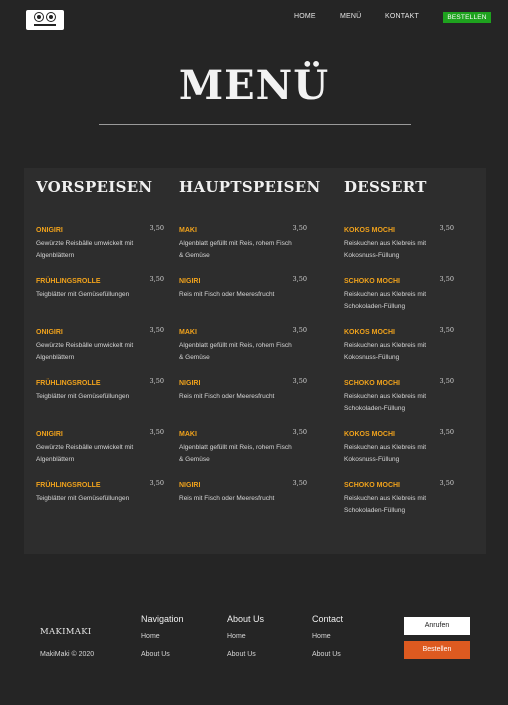 This screenshot has width=508, height=705. What do you see at coordinates (254, 85) in the screenshot?
I see `page-title: MENÜ` at bounding box center [254, 85].